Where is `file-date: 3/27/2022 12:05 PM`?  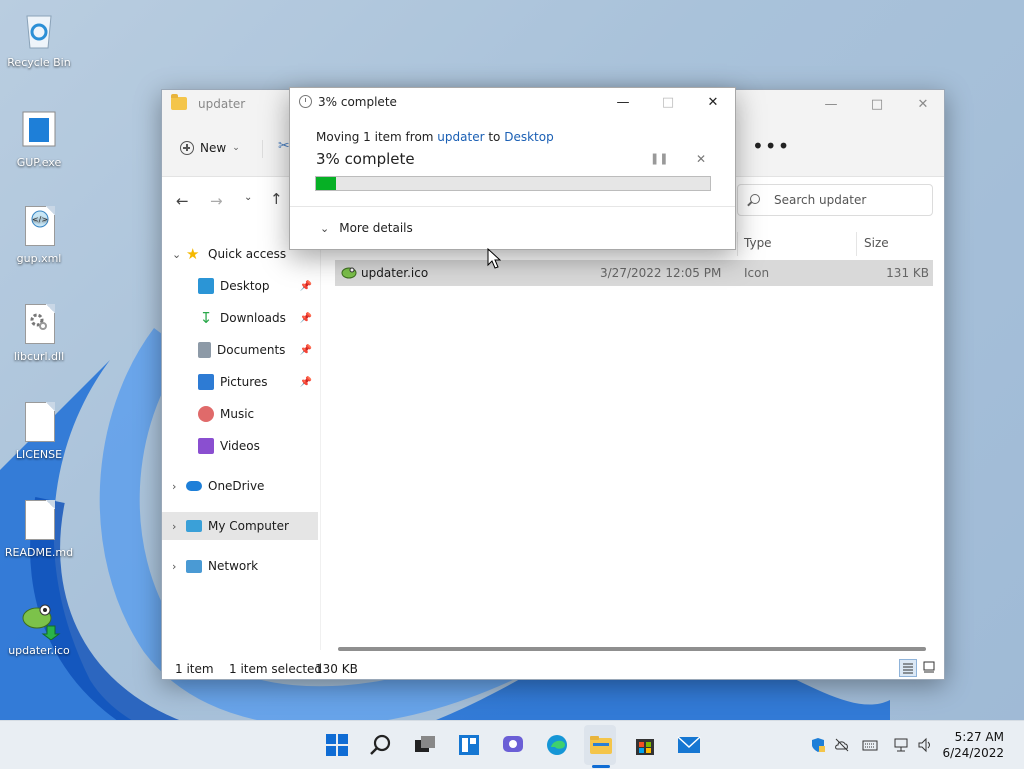 file-date: 3/27/2022 12:05 PM is located at coordinates (661, 273).